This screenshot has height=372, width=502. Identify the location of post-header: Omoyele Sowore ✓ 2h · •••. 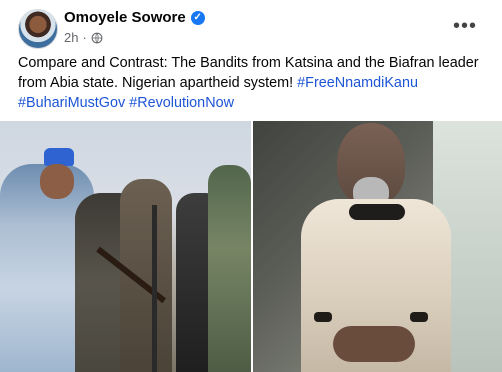
(253, 28).